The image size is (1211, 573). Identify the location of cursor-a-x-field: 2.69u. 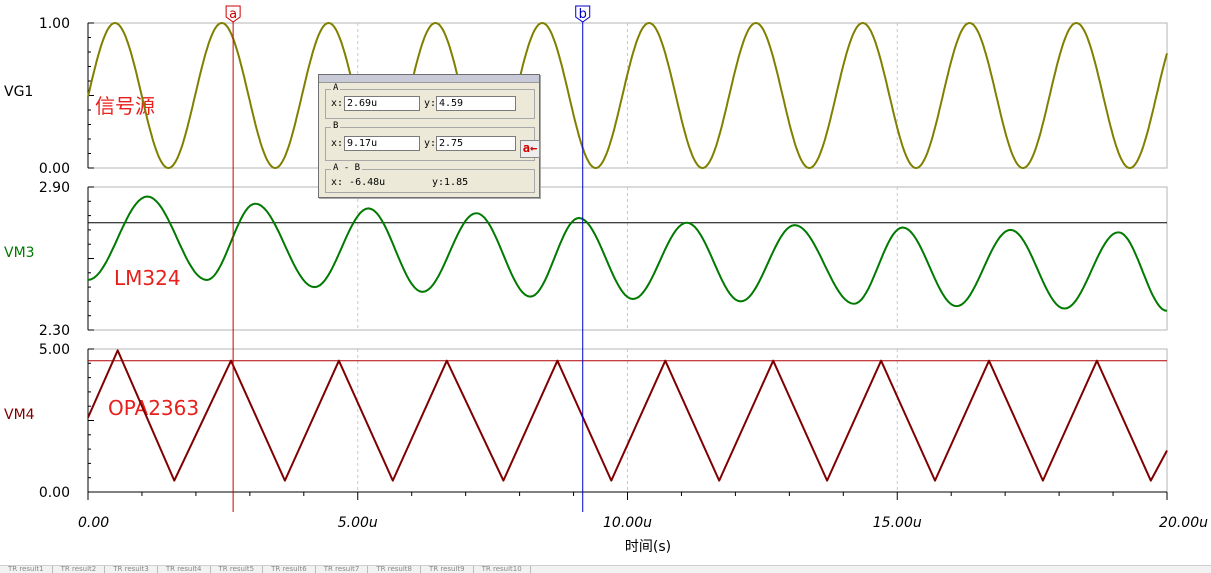
(382, 103).